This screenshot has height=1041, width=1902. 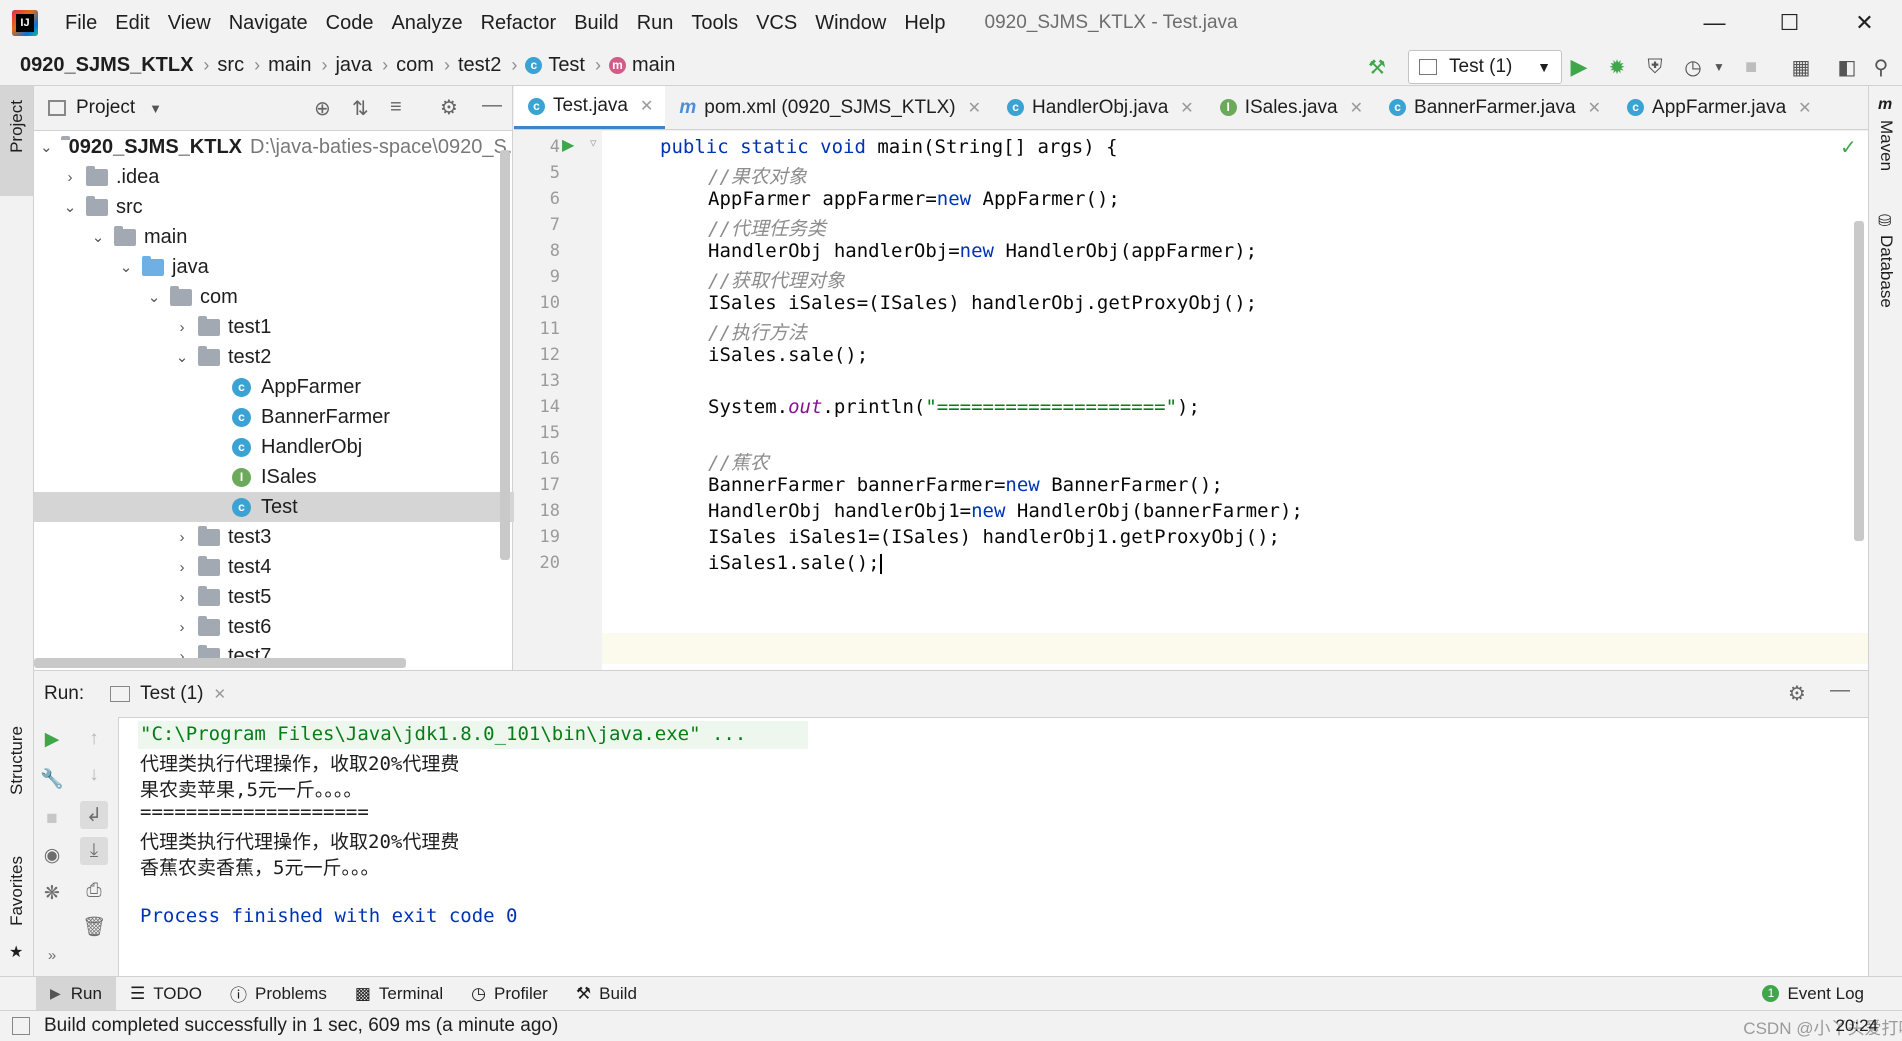 I want to click on line-number: 17, so click(x=549, y=485).